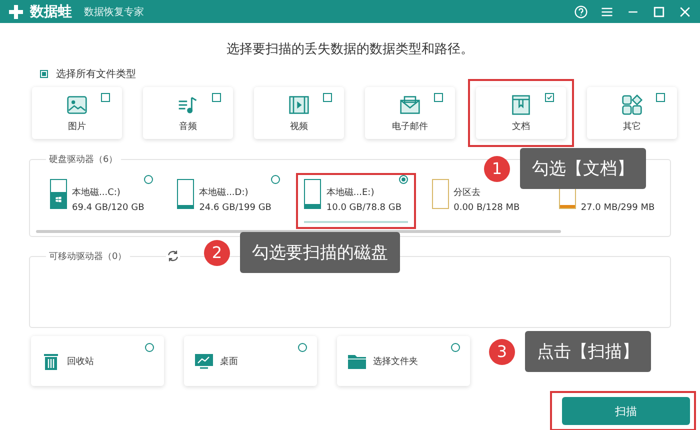 The width and height of the screenshot is (700, 430). I want to click on location-label: 选择文件夹, so click(395, 362).